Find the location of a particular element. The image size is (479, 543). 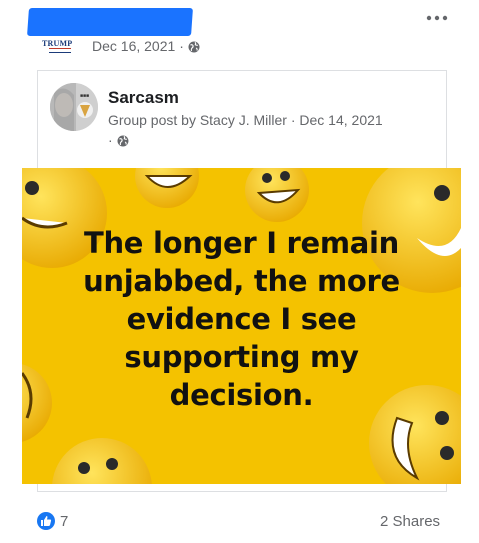

group-post-audience: · is located at coordinates (118, 140).